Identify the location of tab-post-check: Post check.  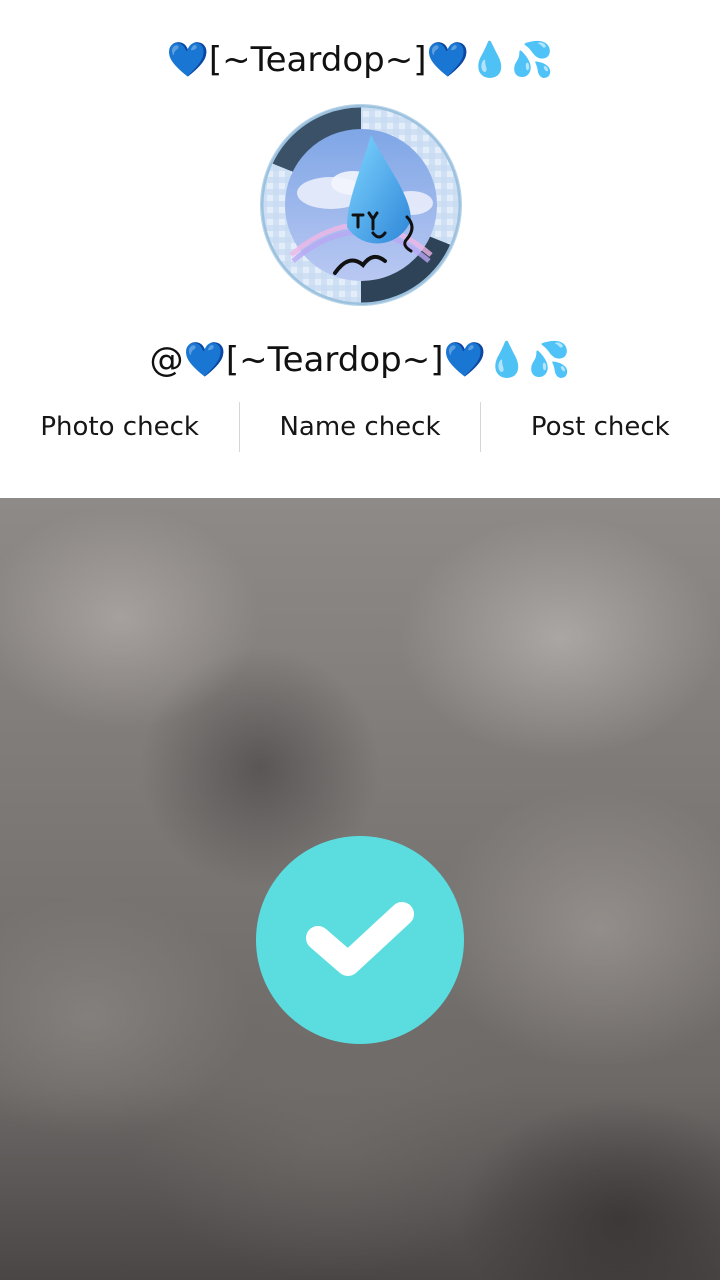
(600, 427).